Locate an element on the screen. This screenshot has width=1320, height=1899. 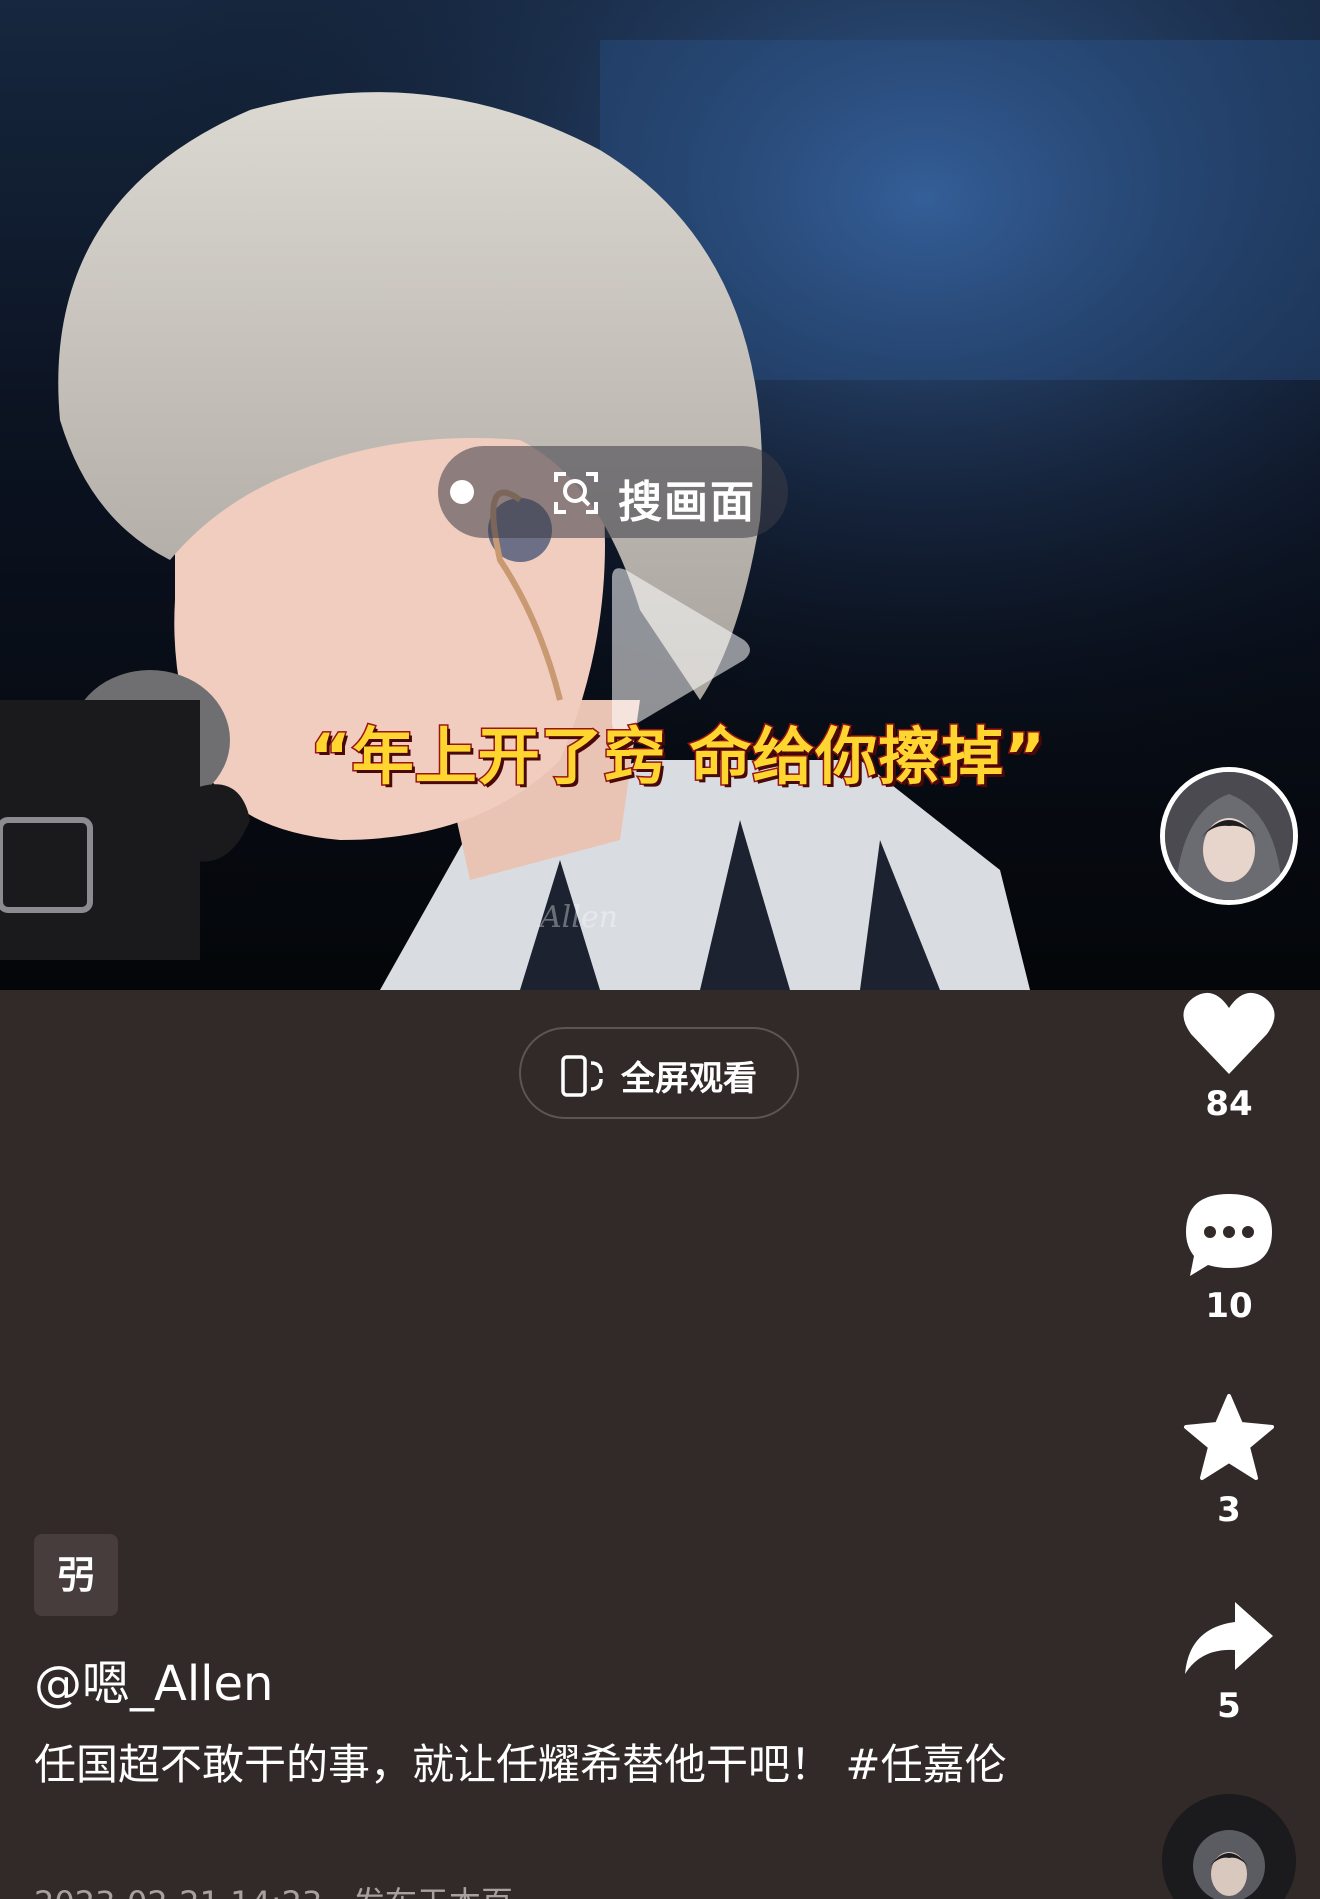
tag-chip: 弜 is located at coordinates (76, 1575).